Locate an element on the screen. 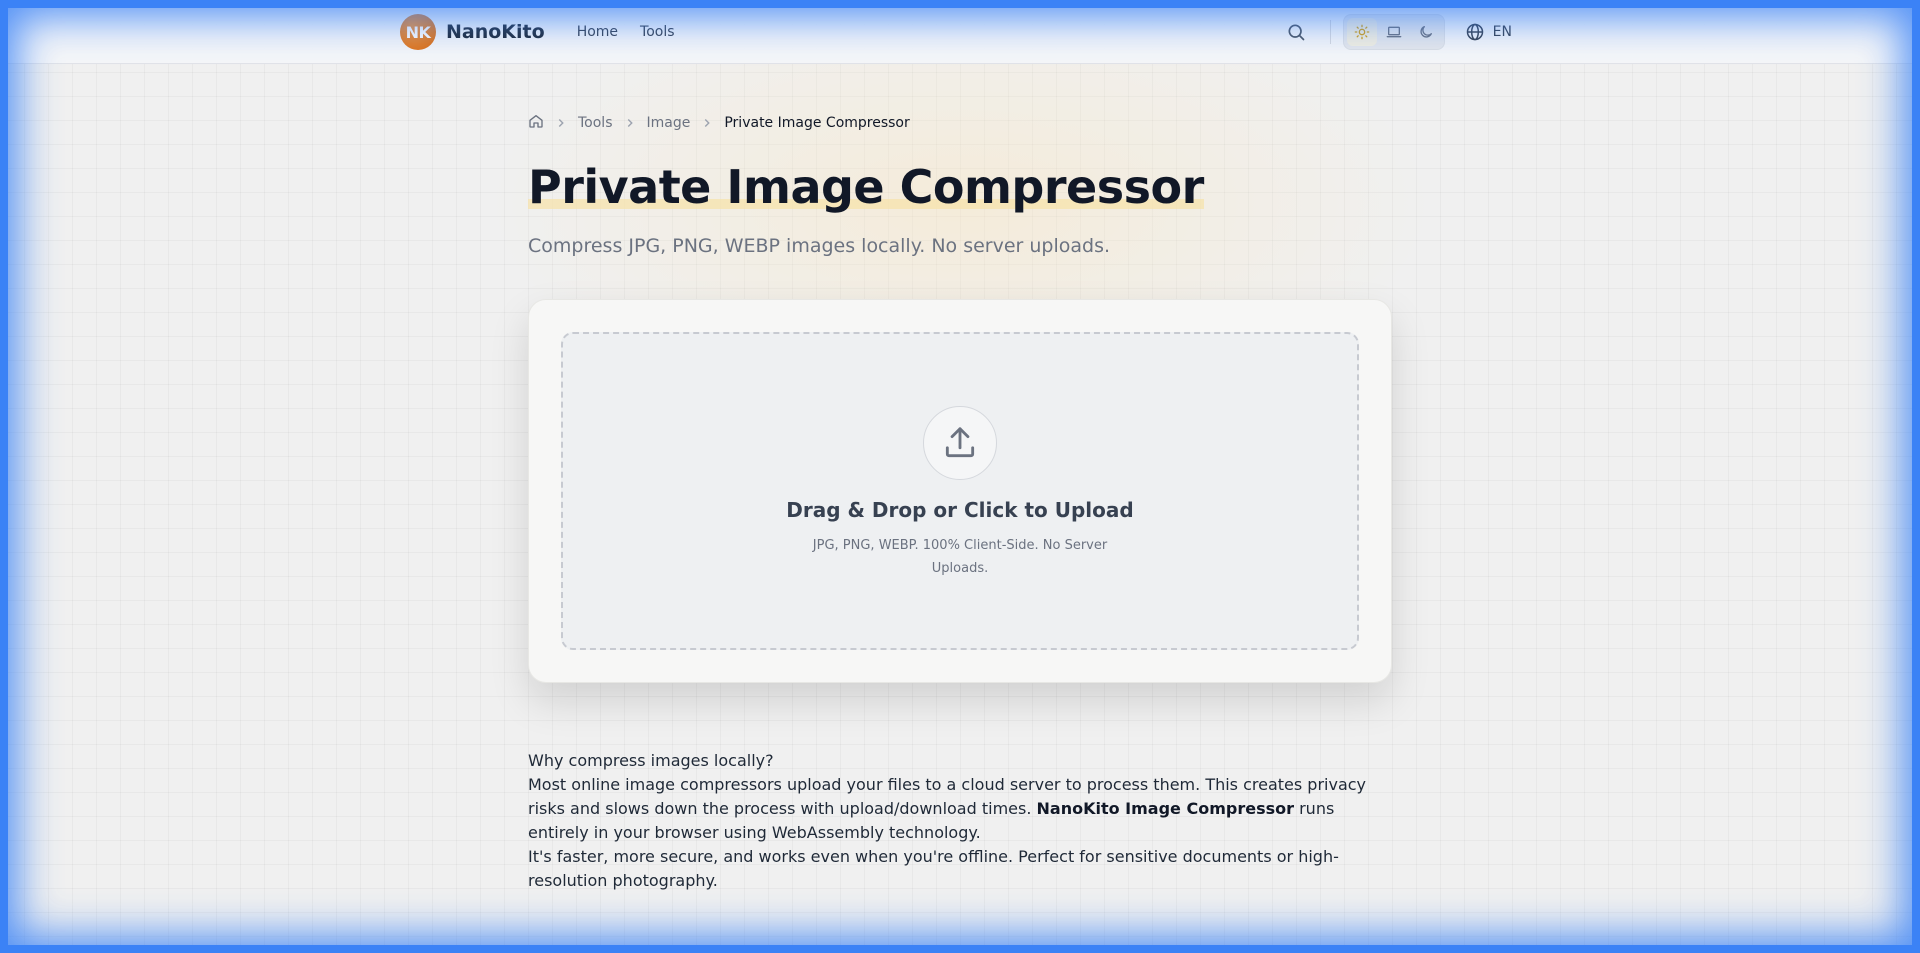 The height and width of the screenshot is (953, 1920). info-heading: Why compress images locally? is located at coordinates (651, 761).